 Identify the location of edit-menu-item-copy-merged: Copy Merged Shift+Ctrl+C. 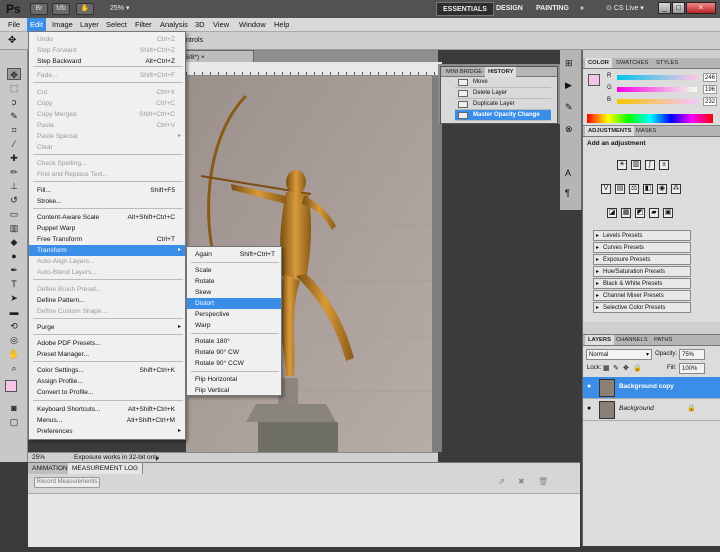
(107, 114).